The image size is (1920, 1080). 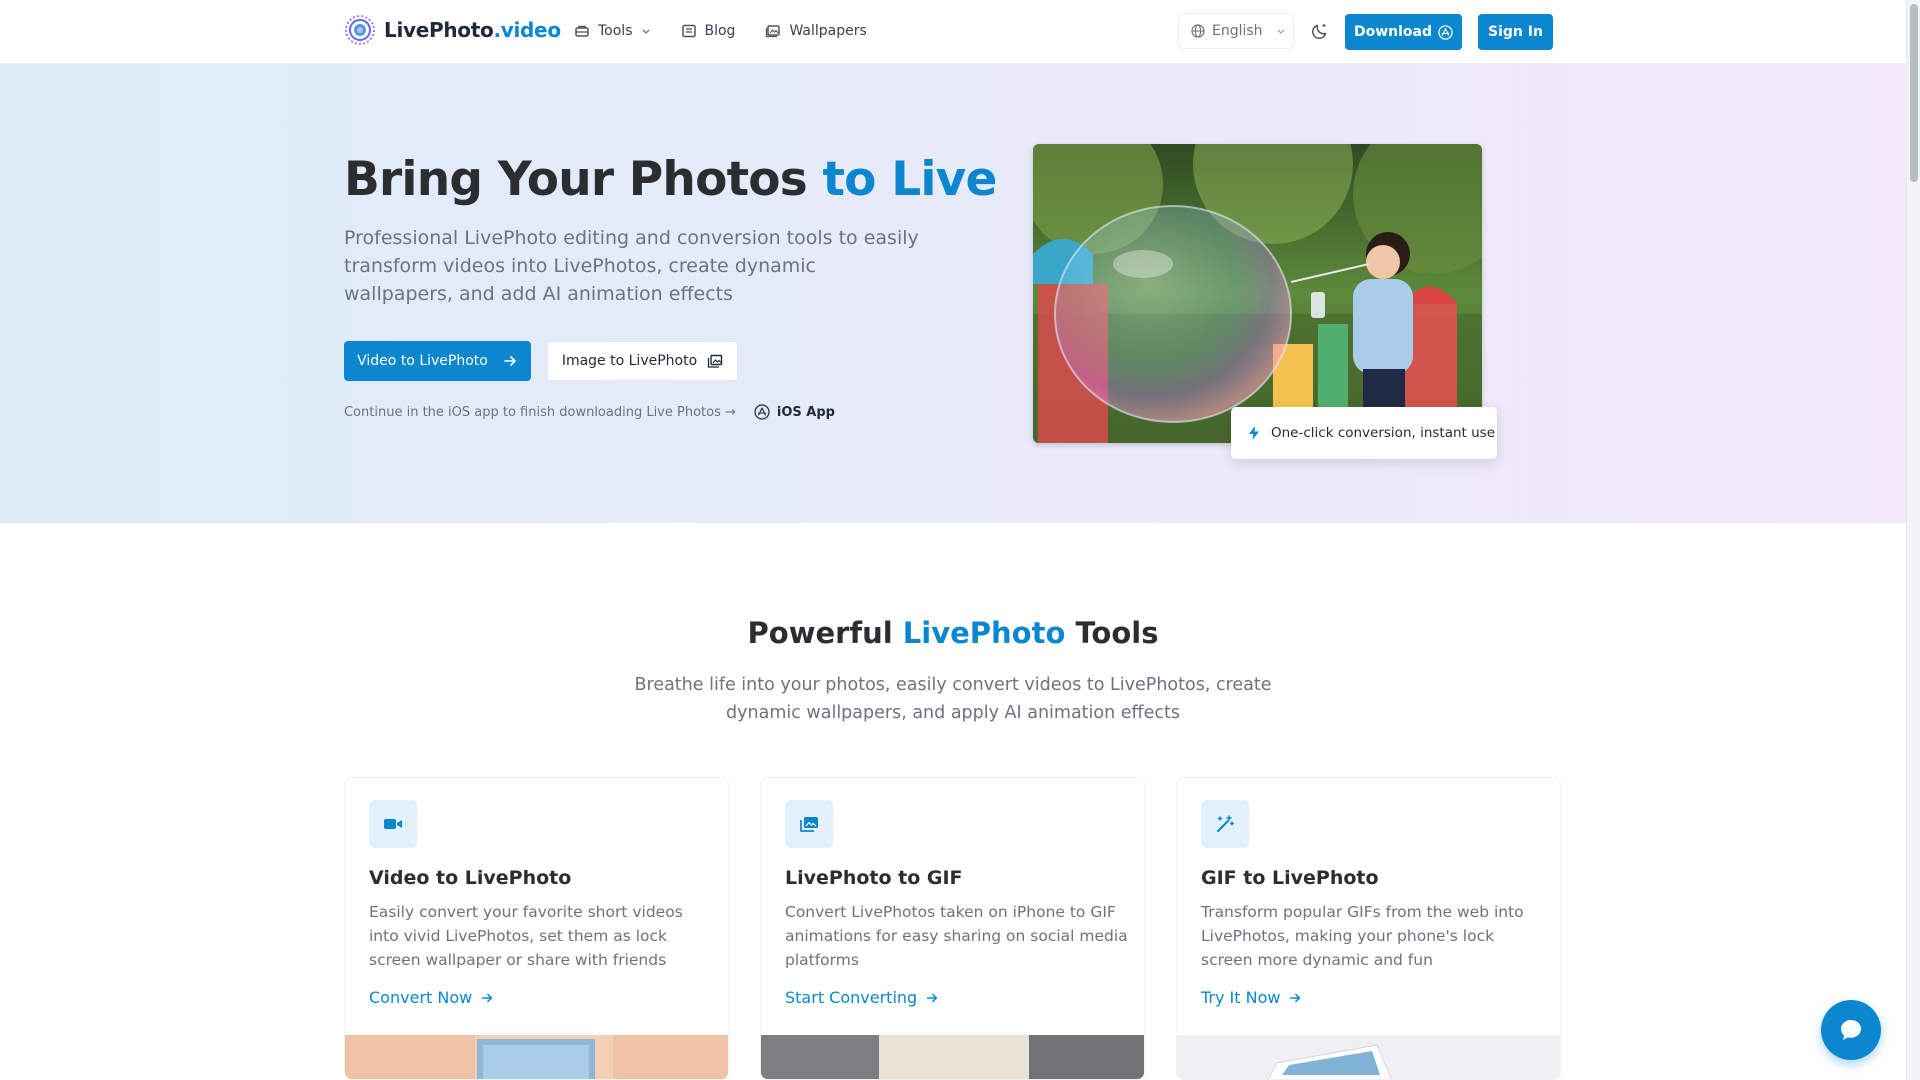 I want to click on magic-wand-icon, so click(x=1225, y=824).